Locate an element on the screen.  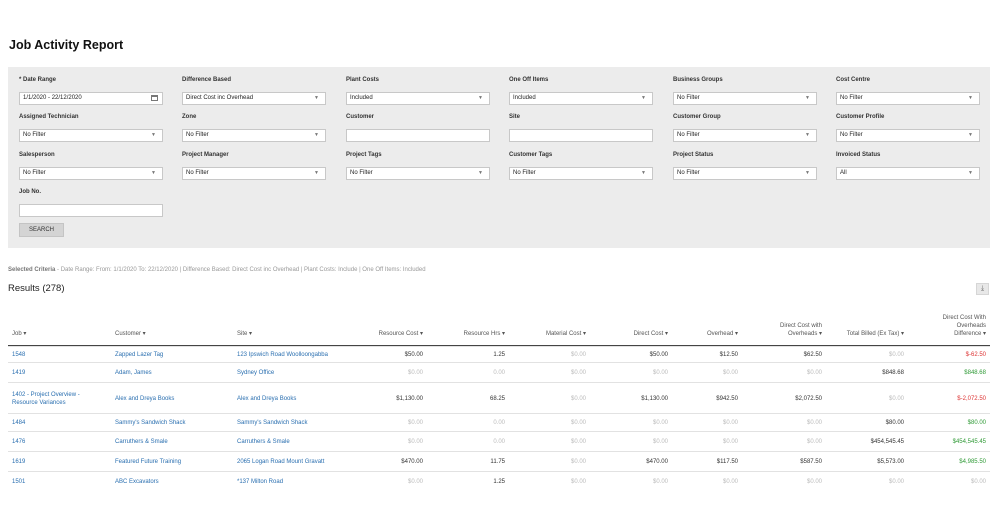
column-header-job: Job ▾ is located at coordinates (62, 334).